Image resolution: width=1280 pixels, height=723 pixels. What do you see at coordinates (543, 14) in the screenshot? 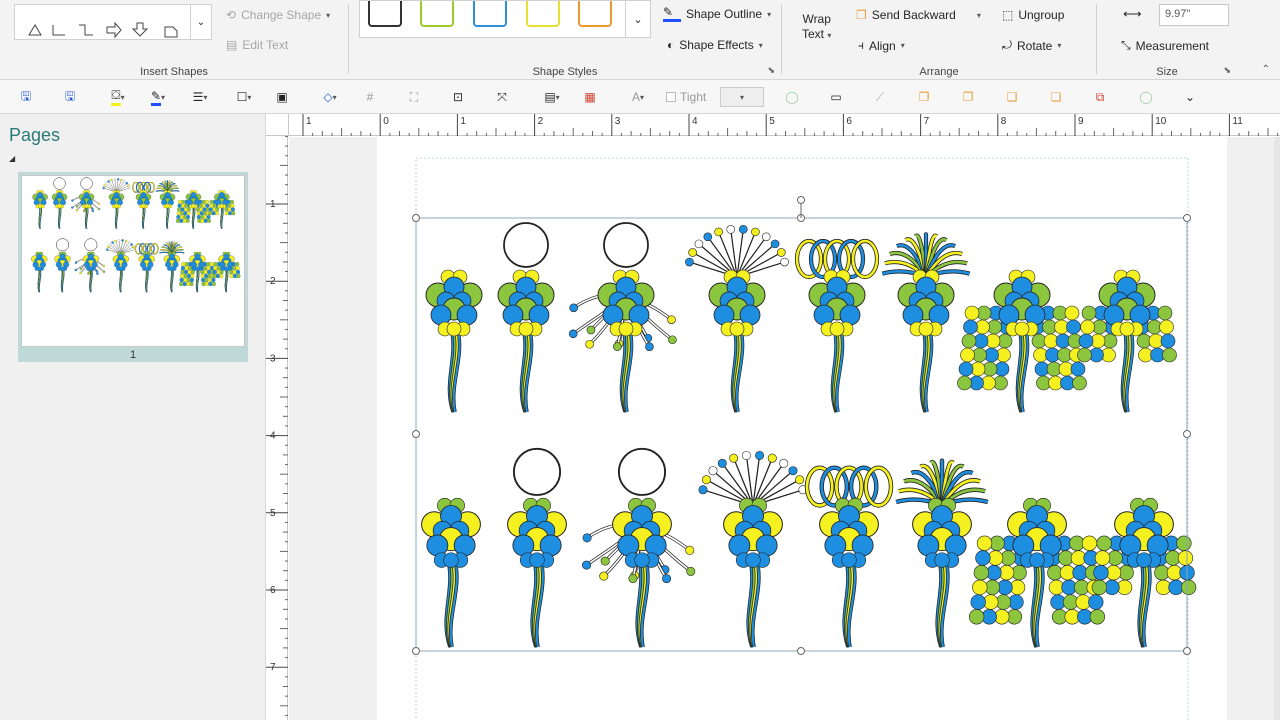
I see `style-swatch-yellow` at bounding box center [543, 14].